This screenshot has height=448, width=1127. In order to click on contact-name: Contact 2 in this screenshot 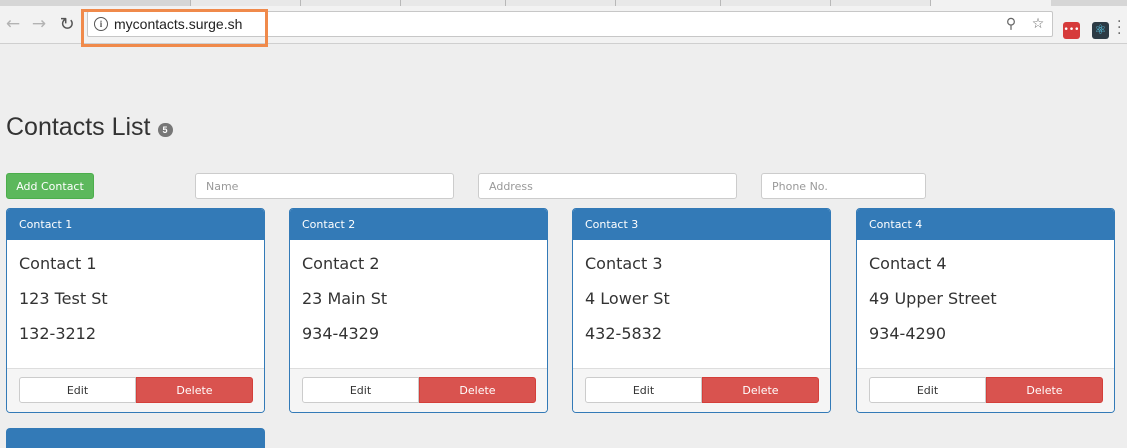, I will do `click(341, 263)`.